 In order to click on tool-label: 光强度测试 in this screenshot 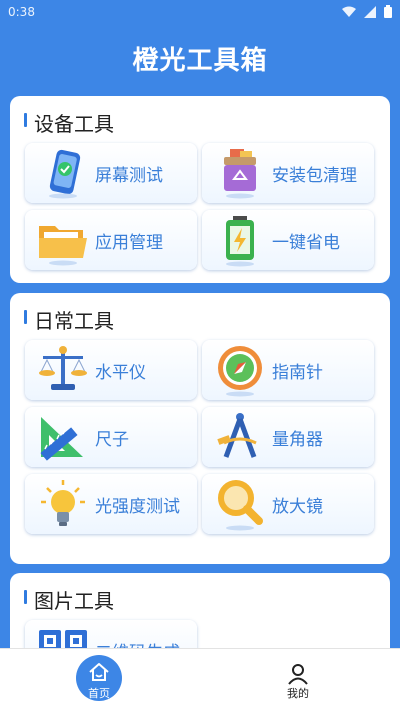, I will do `click(137, 506)`.